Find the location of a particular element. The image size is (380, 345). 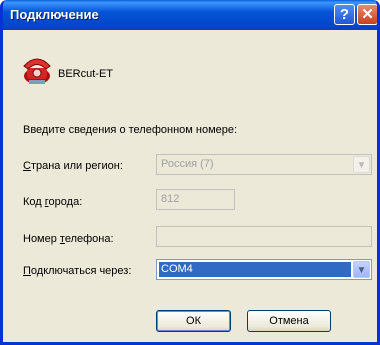

phone-icon is located at coordinates (37, 71).